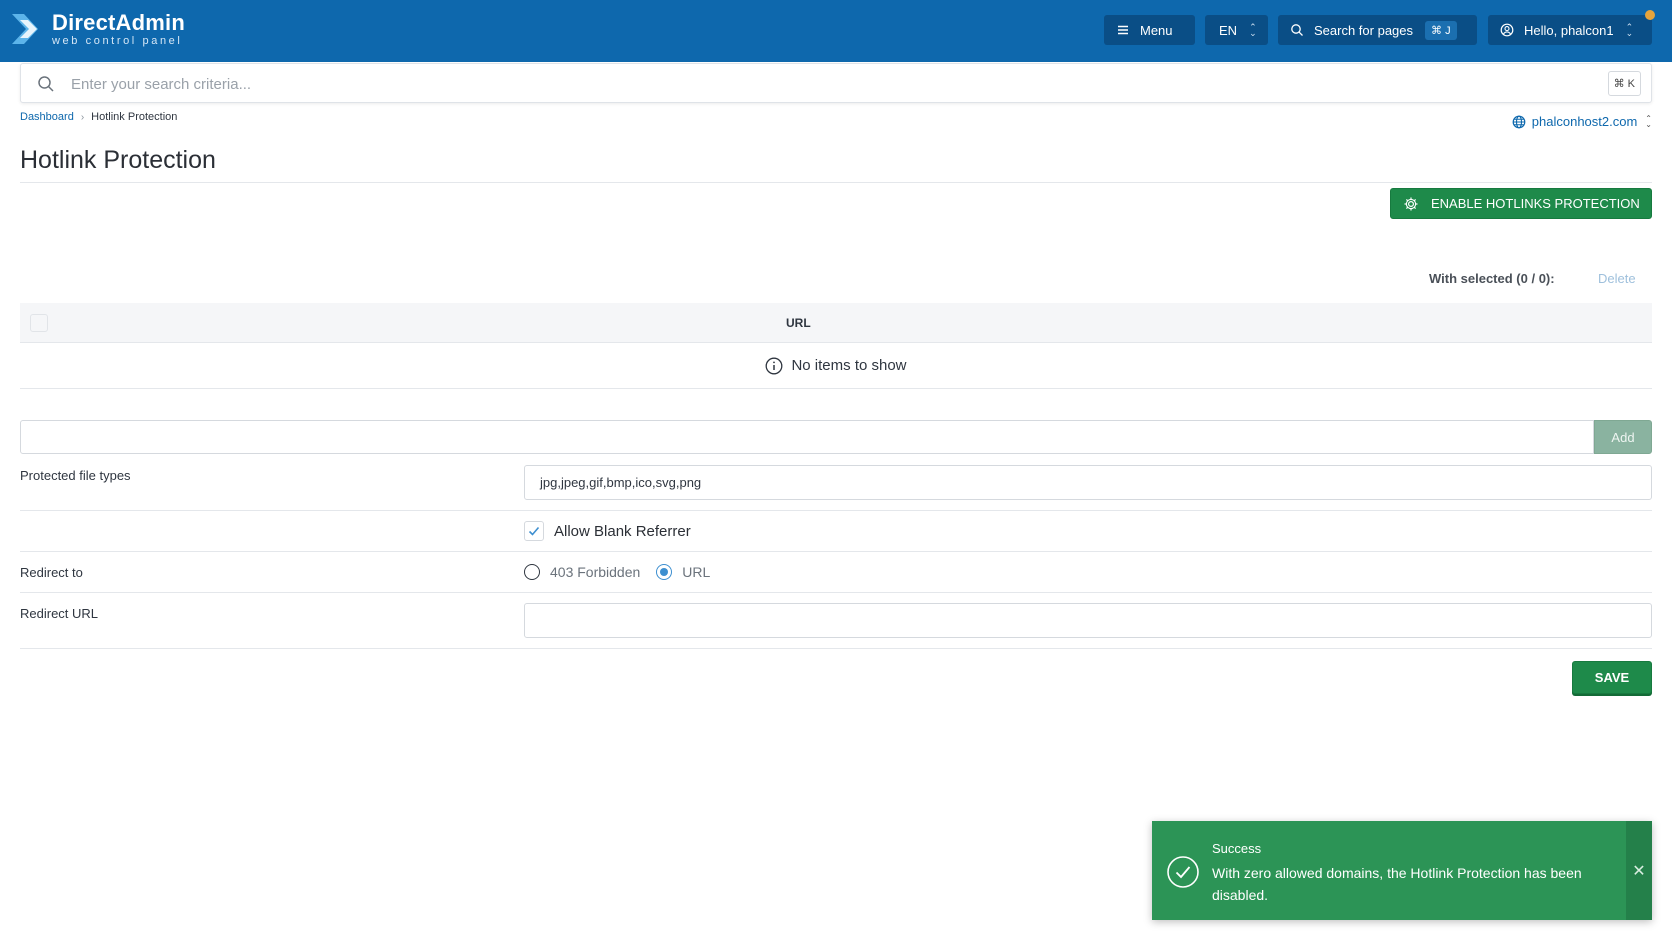 The image size is (1672, 941). Describe the element at coordinates (664, 572) in the screenshot. I see `radio-url` at that location.